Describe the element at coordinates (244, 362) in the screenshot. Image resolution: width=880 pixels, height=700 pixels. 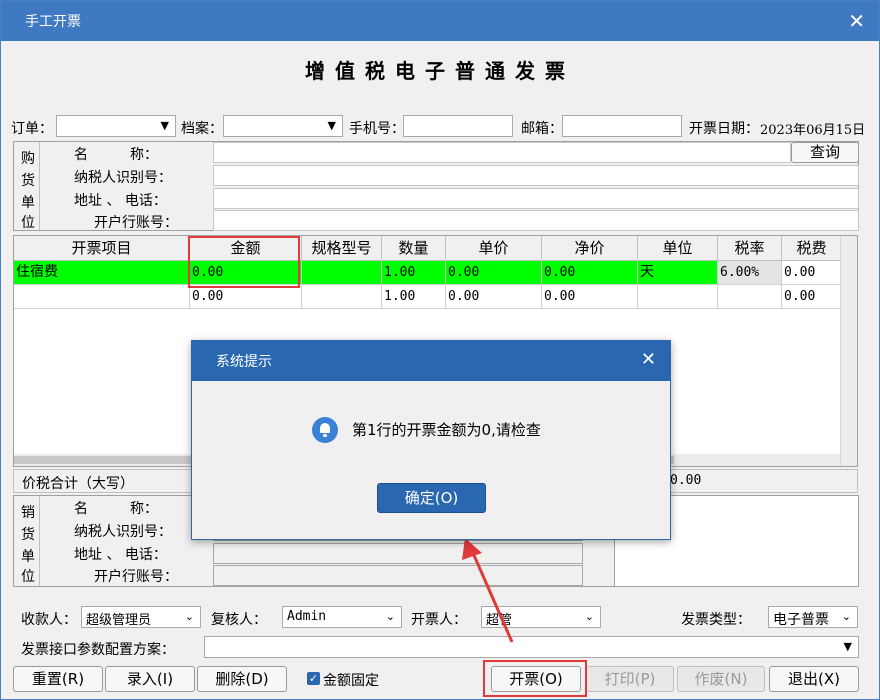
I see `dialog-title: 系统提示` at that location.